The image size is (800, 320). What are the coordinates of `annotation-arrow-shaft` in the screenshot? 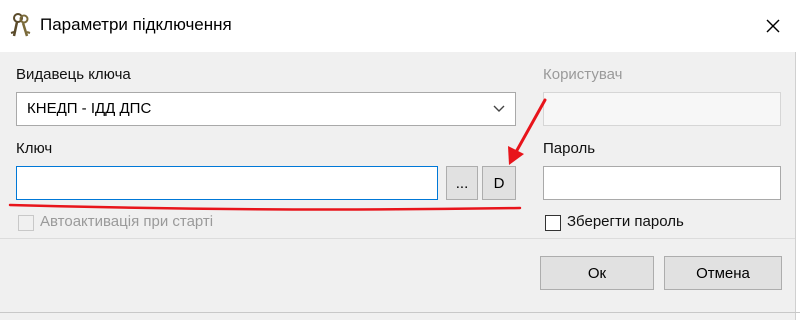 It's located at (530, 126).